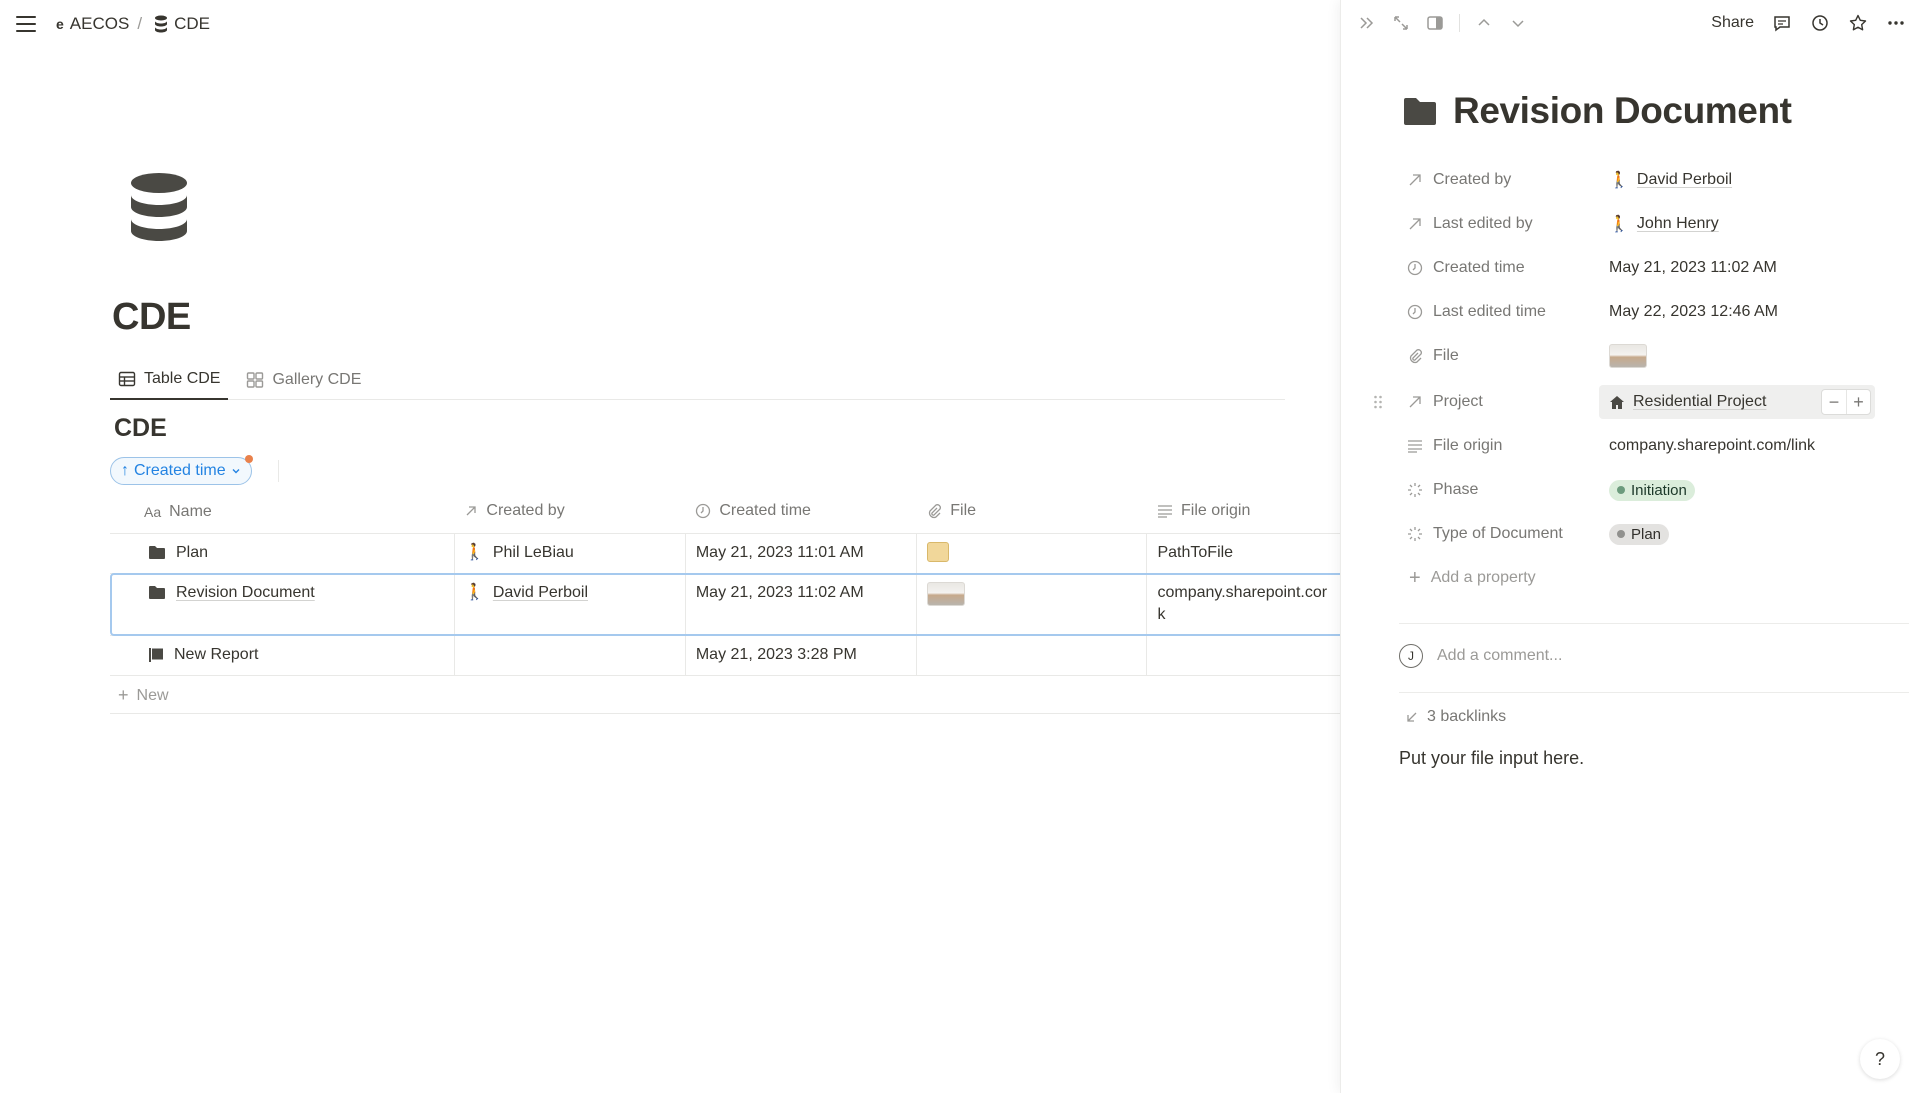  Describe the element at coordinates (1619, 224) in the screenshot. I see `person-icon: 🚶` at that location.